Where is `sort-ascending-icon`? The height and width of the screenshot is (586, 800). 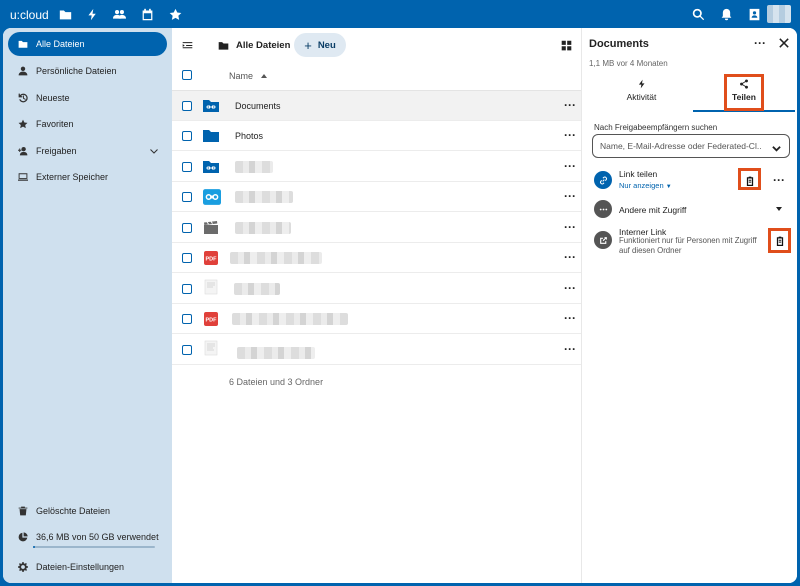 sort-ascending-icon is located at coordinates (264, 76).